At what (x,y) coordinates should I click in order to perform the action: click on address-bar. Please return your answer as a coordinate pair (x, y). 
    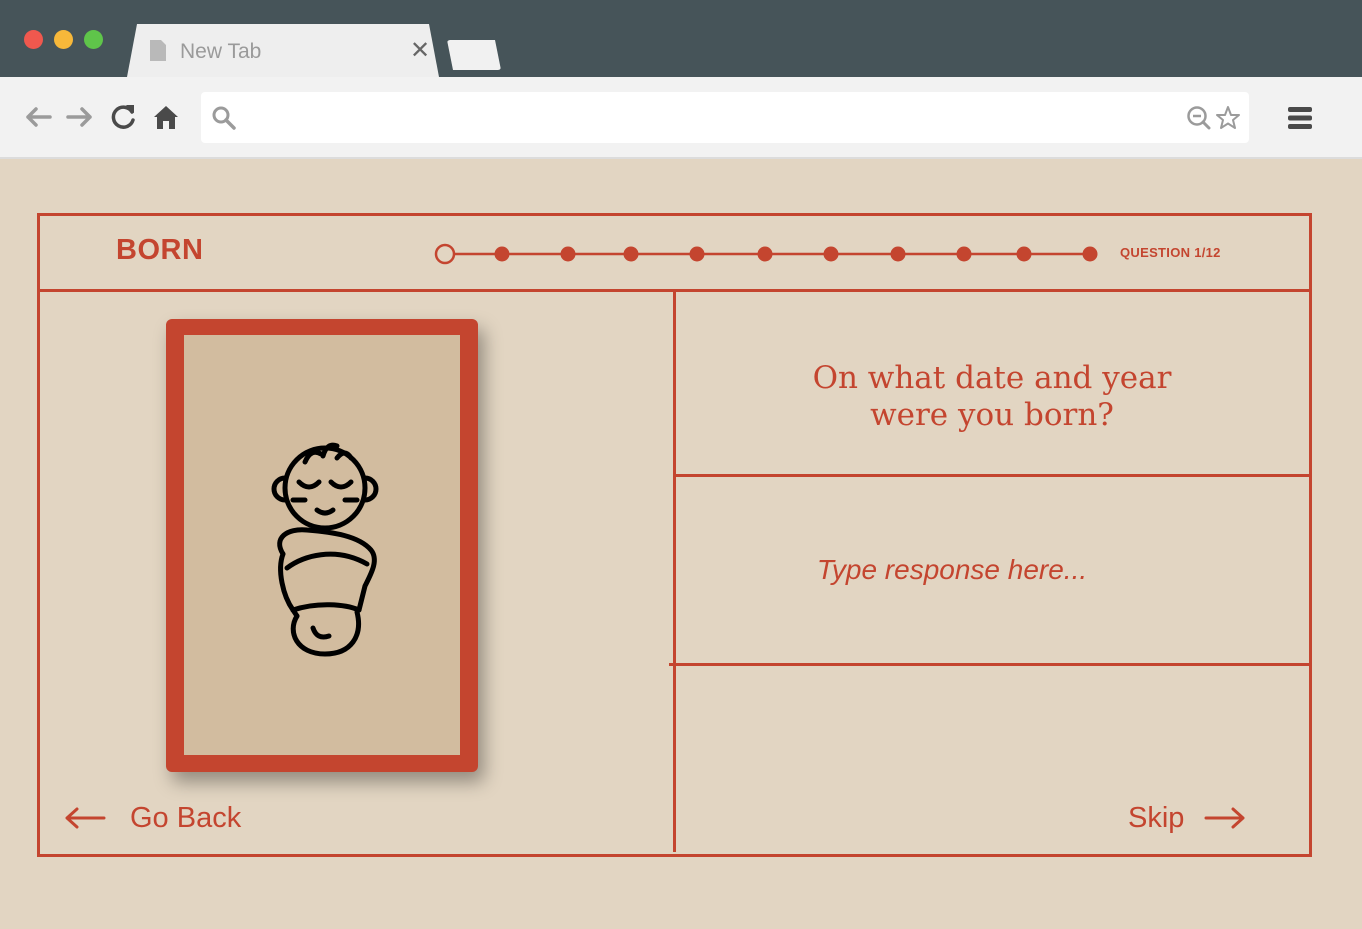
    Looking at the image, I should click on (725, 117).